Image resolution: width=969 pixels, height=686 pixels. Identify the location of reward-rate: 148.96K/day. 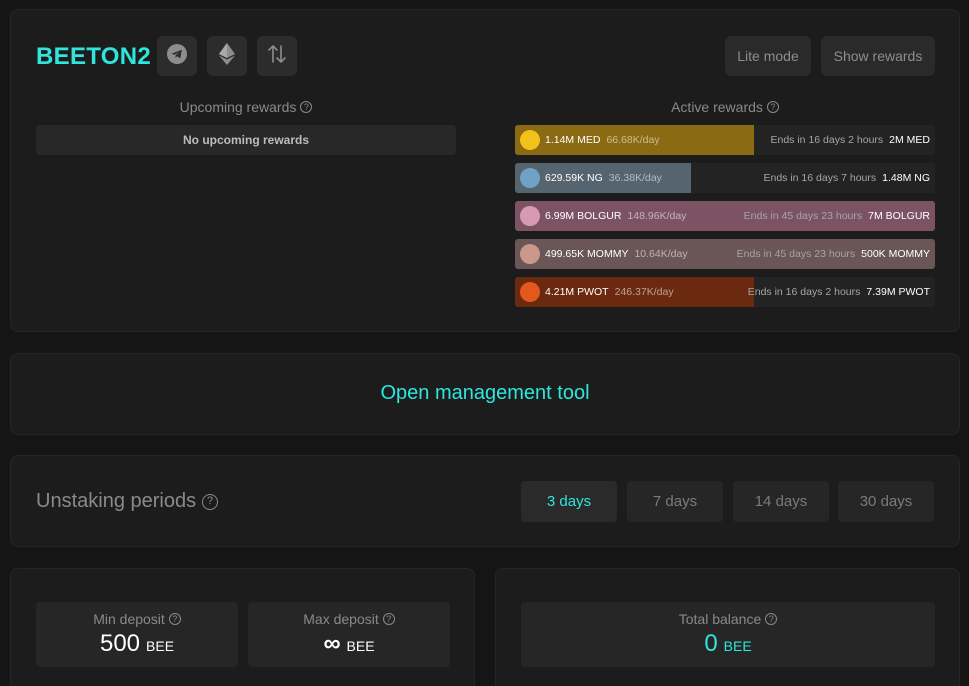
(657, 216).